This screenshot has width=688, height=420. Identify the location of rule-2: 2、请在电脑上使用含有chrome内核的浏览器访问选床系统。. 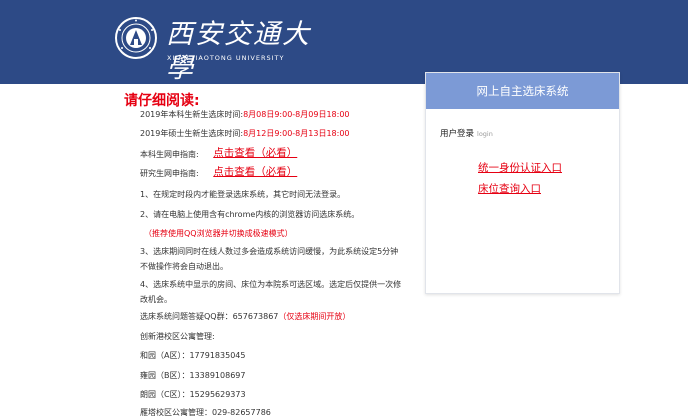
(250, 214).